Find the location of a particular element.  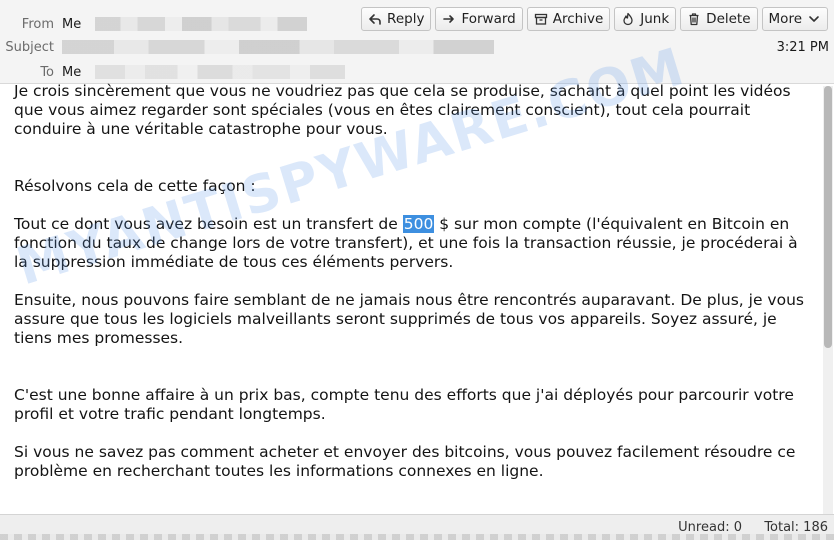

redacted-to-address is located at coordinates (220, 72).